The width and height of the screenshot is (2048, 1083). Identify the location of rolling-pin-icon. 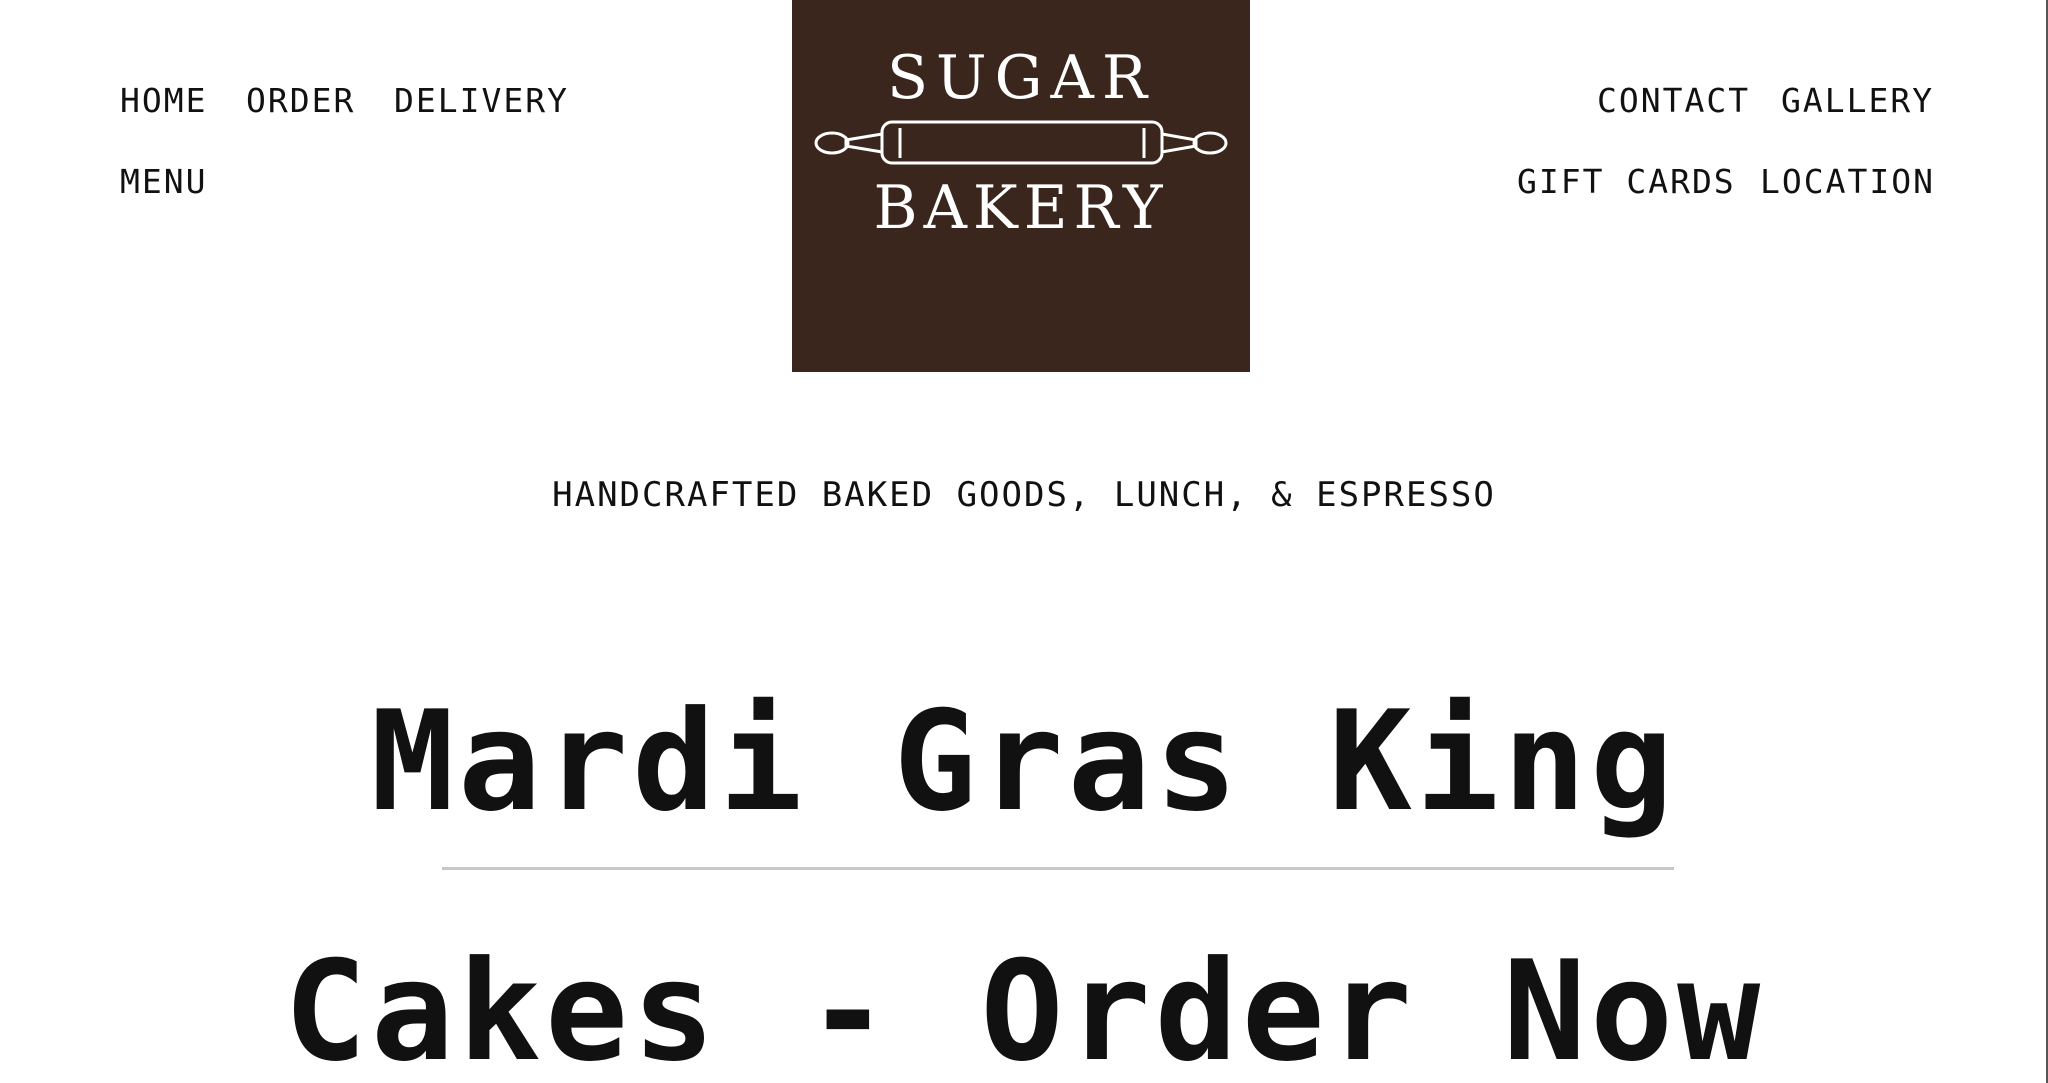
(1021, 142).